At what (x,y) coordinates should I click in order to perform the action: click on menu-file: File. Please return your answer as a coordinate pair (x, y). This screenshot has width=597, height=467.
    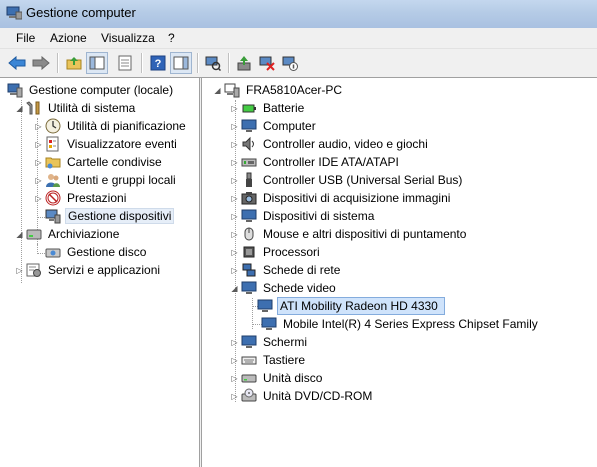
    Looking at the image, I should click on (25, 38).